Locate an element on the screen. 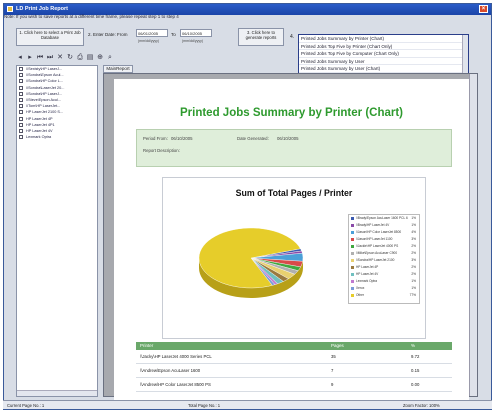  next-icon: ▸ is located at coordinates (30, 57).